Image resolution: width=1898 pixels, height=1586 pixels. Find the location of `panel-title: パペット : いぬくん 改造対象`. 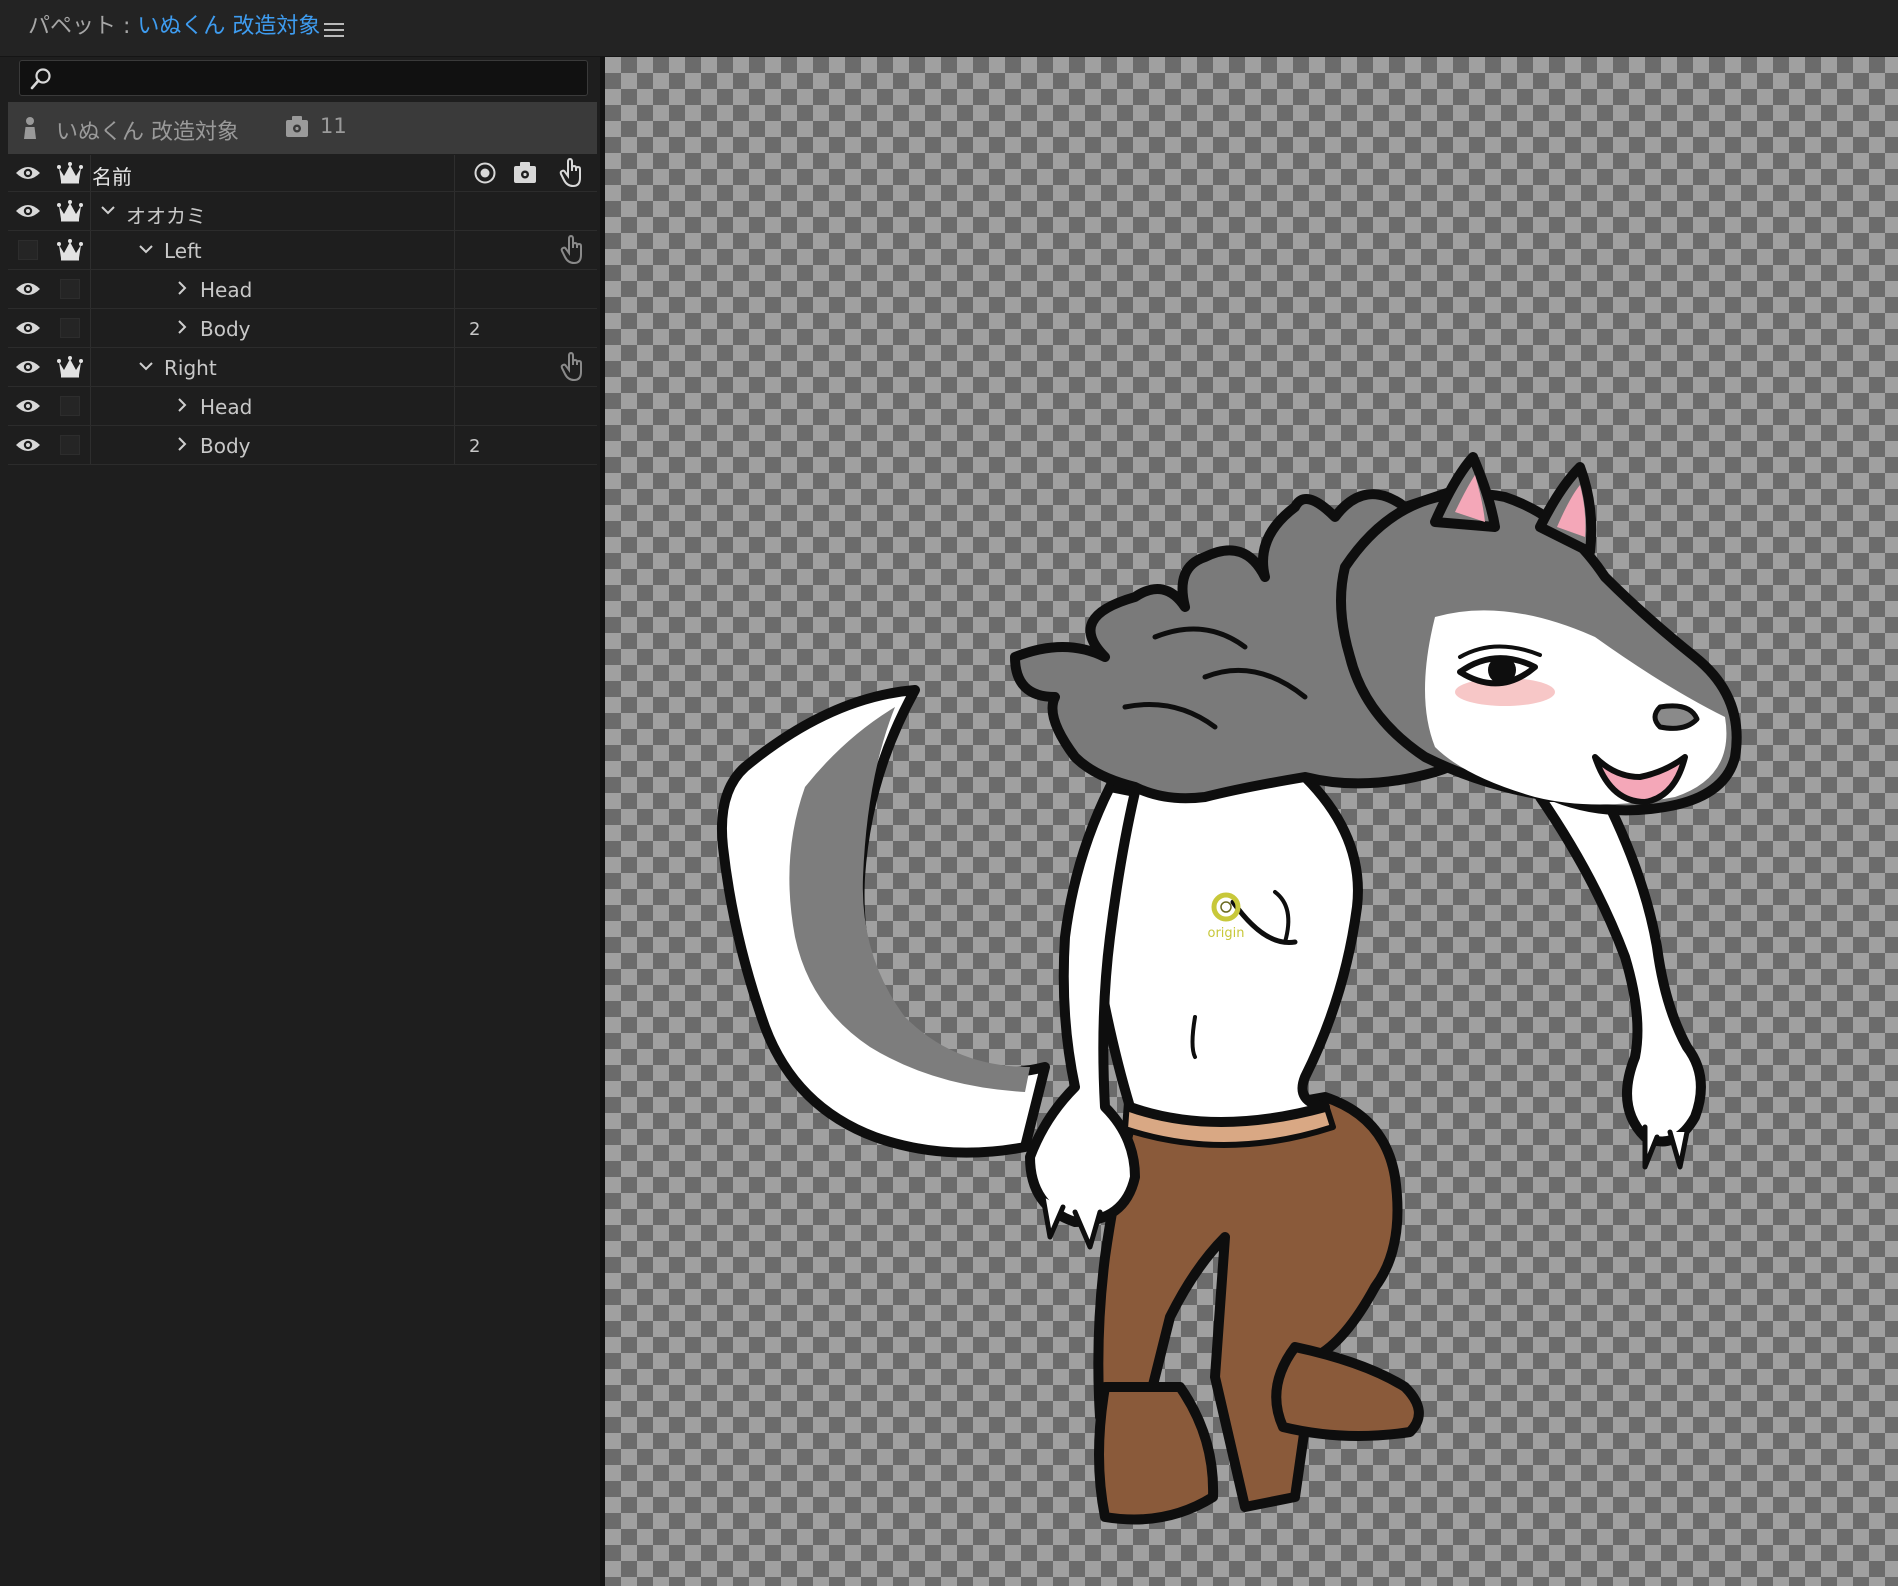

panel-title: パペット : いぬくん 改造対象 is located at coordinates (174, 27).